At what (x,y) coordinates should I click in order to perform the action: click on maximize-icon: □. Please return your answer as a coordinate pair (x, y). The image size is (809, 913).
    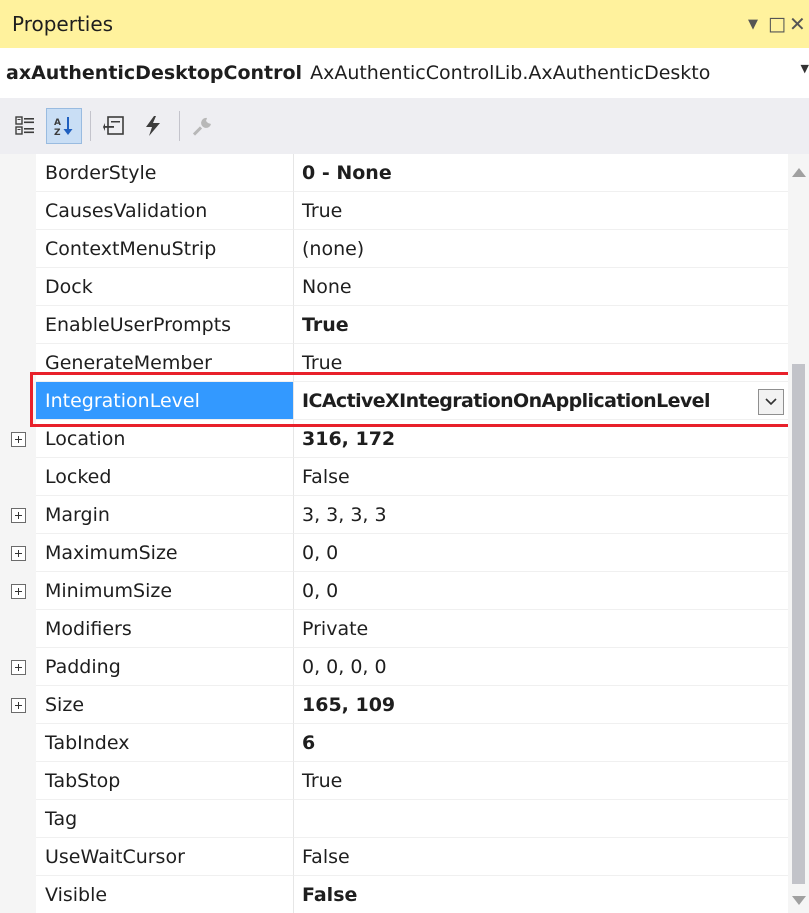
    Looking at the image, I should click on (777, 24).